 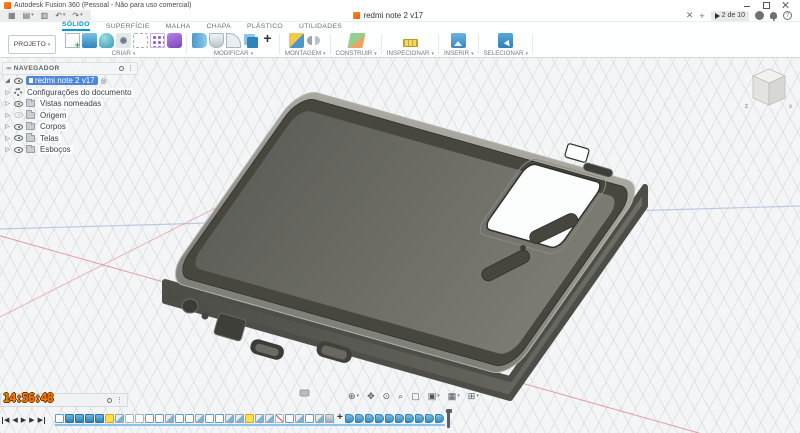 I want to click on minimize-icon, so click(x=747, y=5).